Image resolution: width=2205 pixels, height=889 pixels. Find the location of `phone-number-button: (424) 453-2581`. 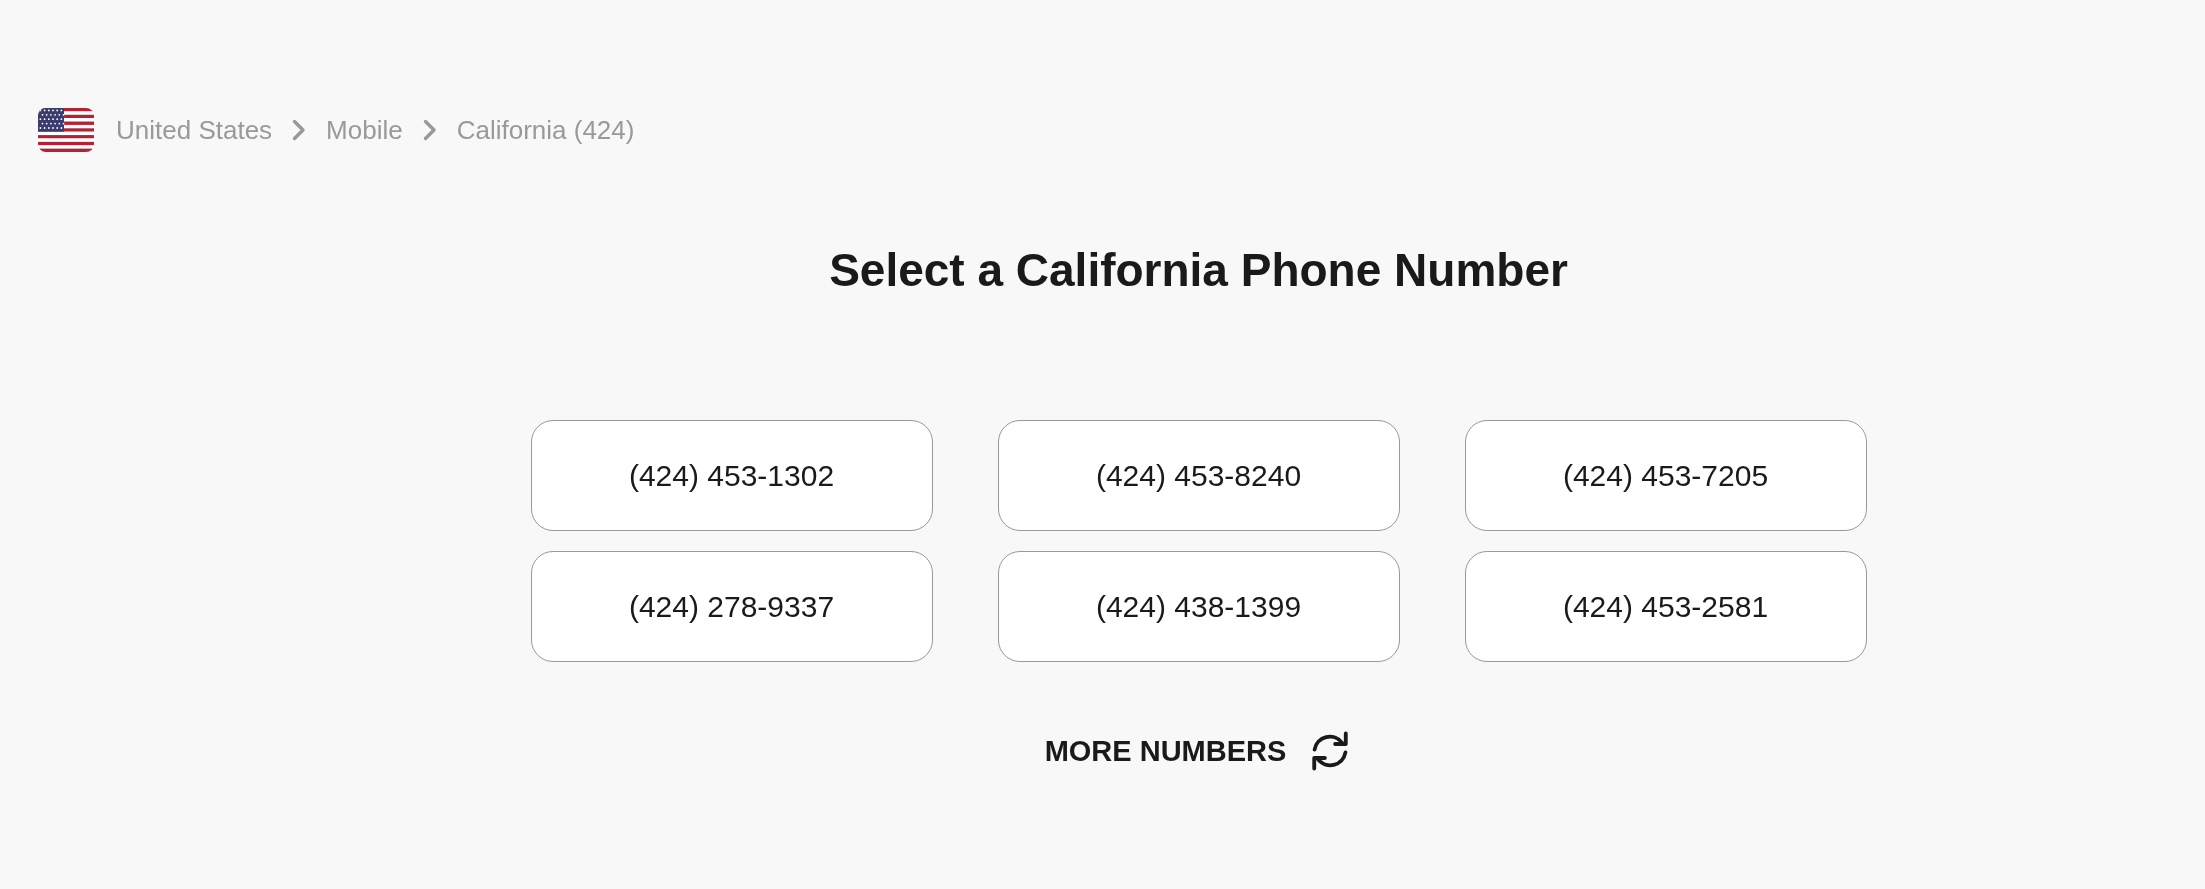

phone-number-button: (424) 453-2581 is located at coordinates (1665, 606).